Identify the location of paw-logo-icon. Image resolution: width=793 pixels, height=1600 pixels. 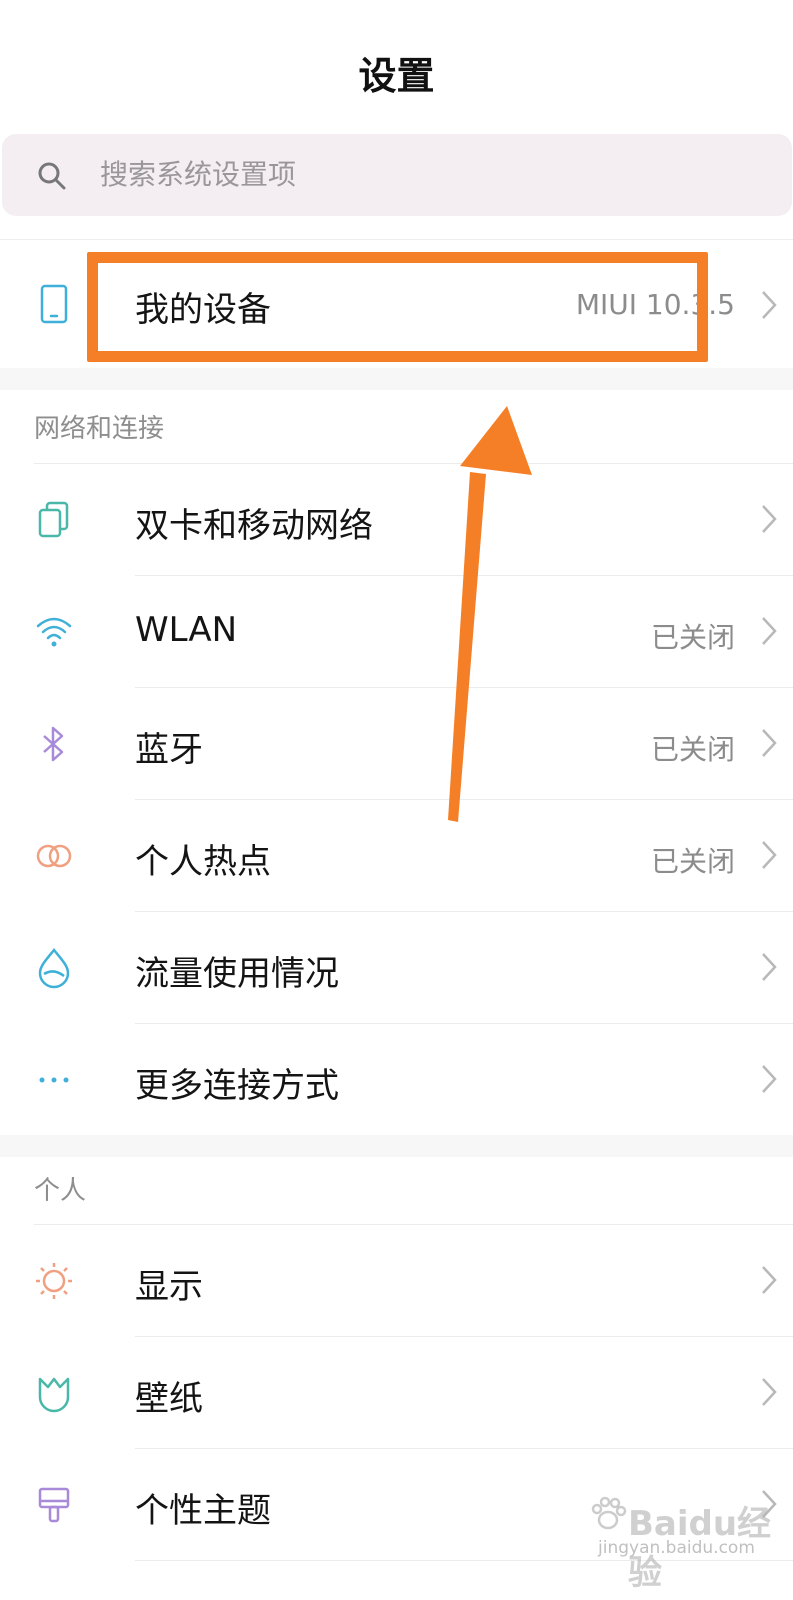
(609, 1513).